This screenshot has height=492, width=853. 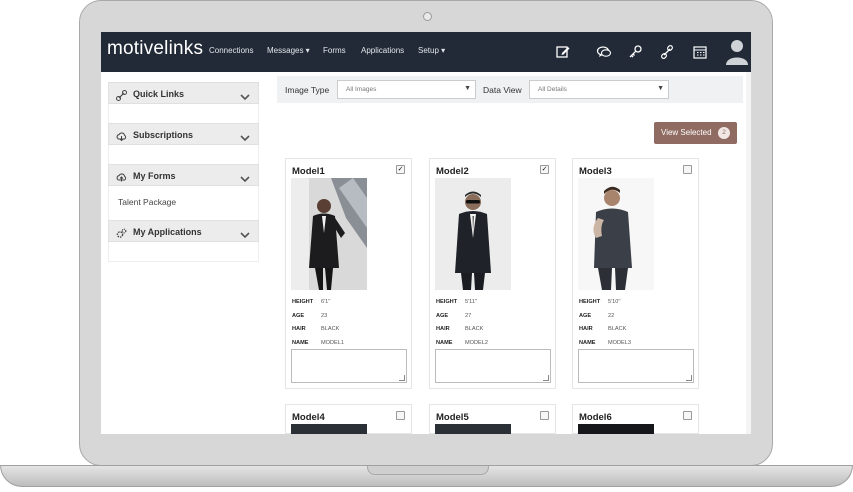 What do you see at coordinates (348, 419) in the screenshot?
I see `model-card: Model4` at bounding box center [348, 419].